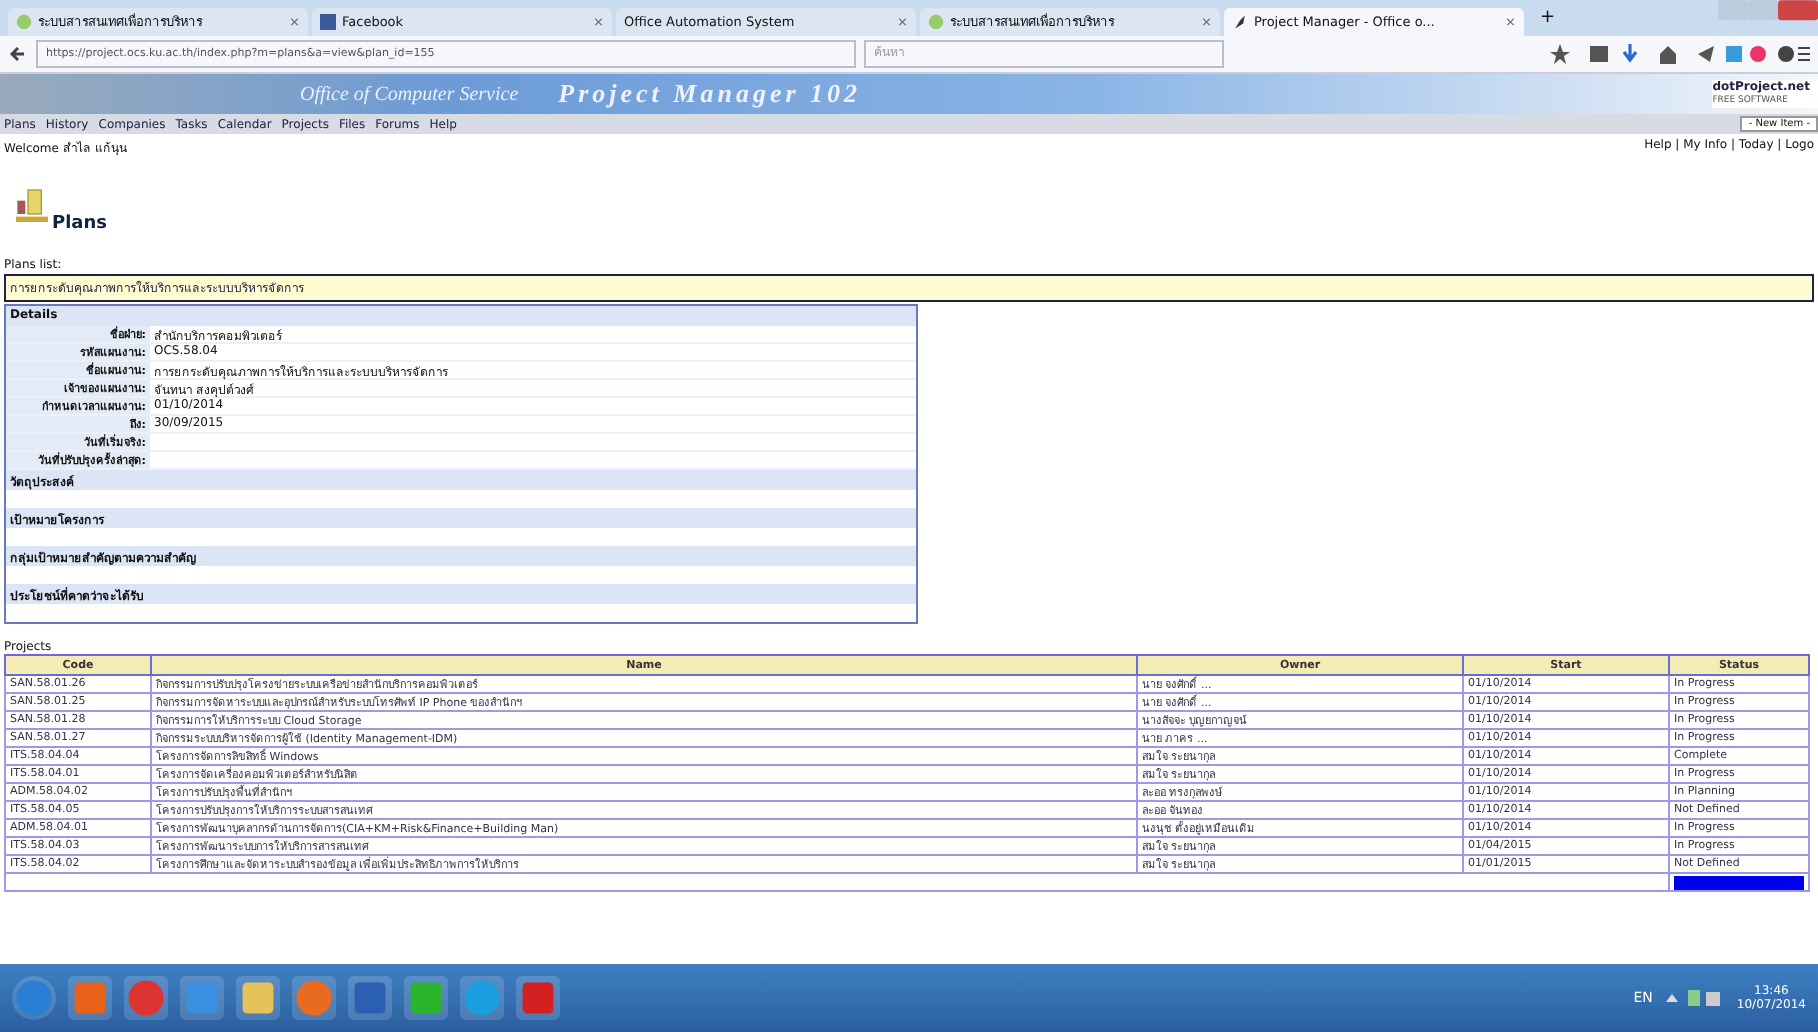  I want to click on new-tab-button: +, so click(1548, 18).